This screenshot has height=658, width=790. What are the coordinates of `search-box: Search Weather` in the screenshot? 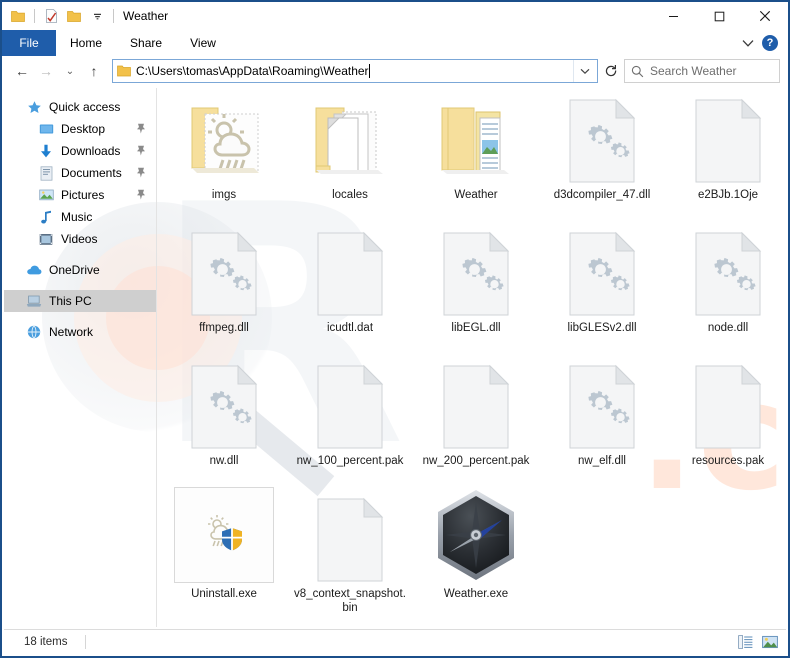 It's located at (702, 71).